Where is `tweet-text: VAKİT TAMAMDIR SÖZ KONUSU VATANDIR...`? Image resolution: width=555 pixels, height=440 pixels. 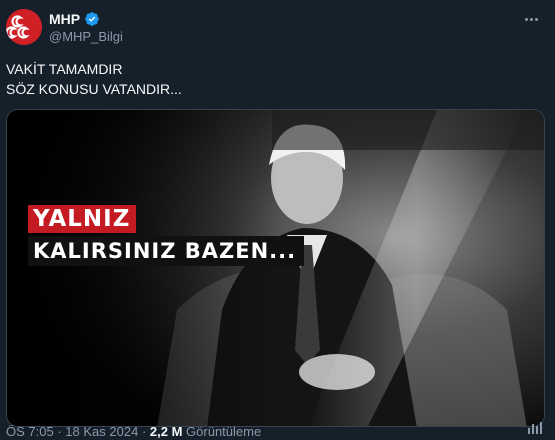
tweet-text: VAKİT TAMAMDIR SÖZ KONUSU VATANDIR... is located at coordinates (94, 79).